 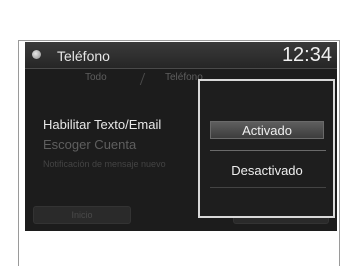 I want to click on tab-separator, so click(x=142, y=79).